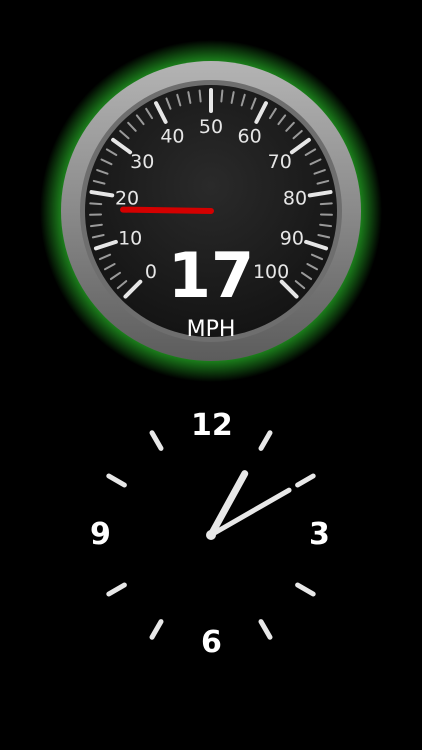 The image size is (422, 750). What do you see at coordinates (280, 162) in the screenshot?
I see `gauge-scale-label: 70` at bounding box center [280, 162].